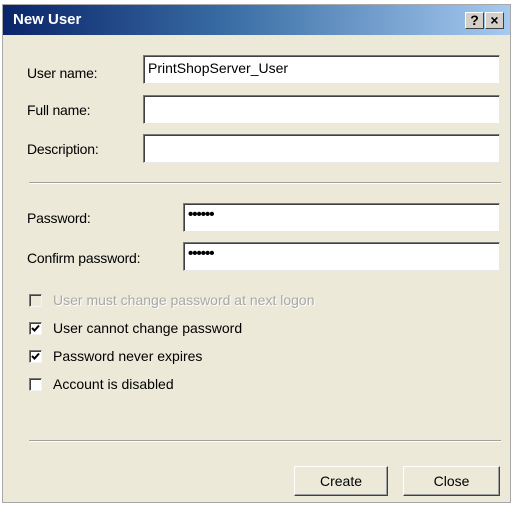  I want to click on title-bar: New User ? ×, so click(256, 20).